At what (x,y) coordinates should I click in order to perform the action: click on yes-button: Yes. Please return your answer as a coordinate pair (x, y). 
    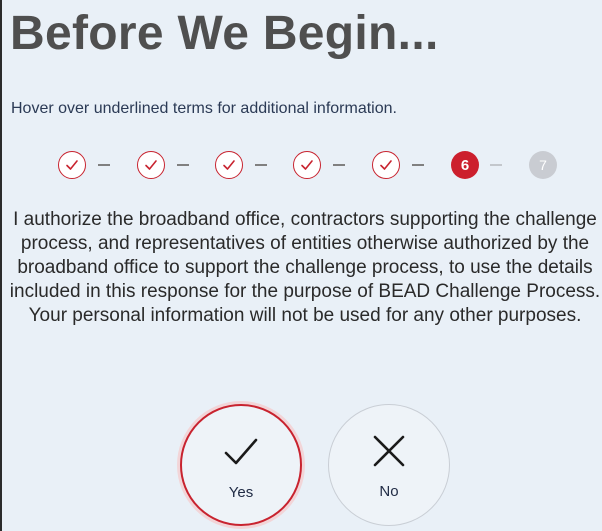
    Looking at the image, I should click on (241, 465).